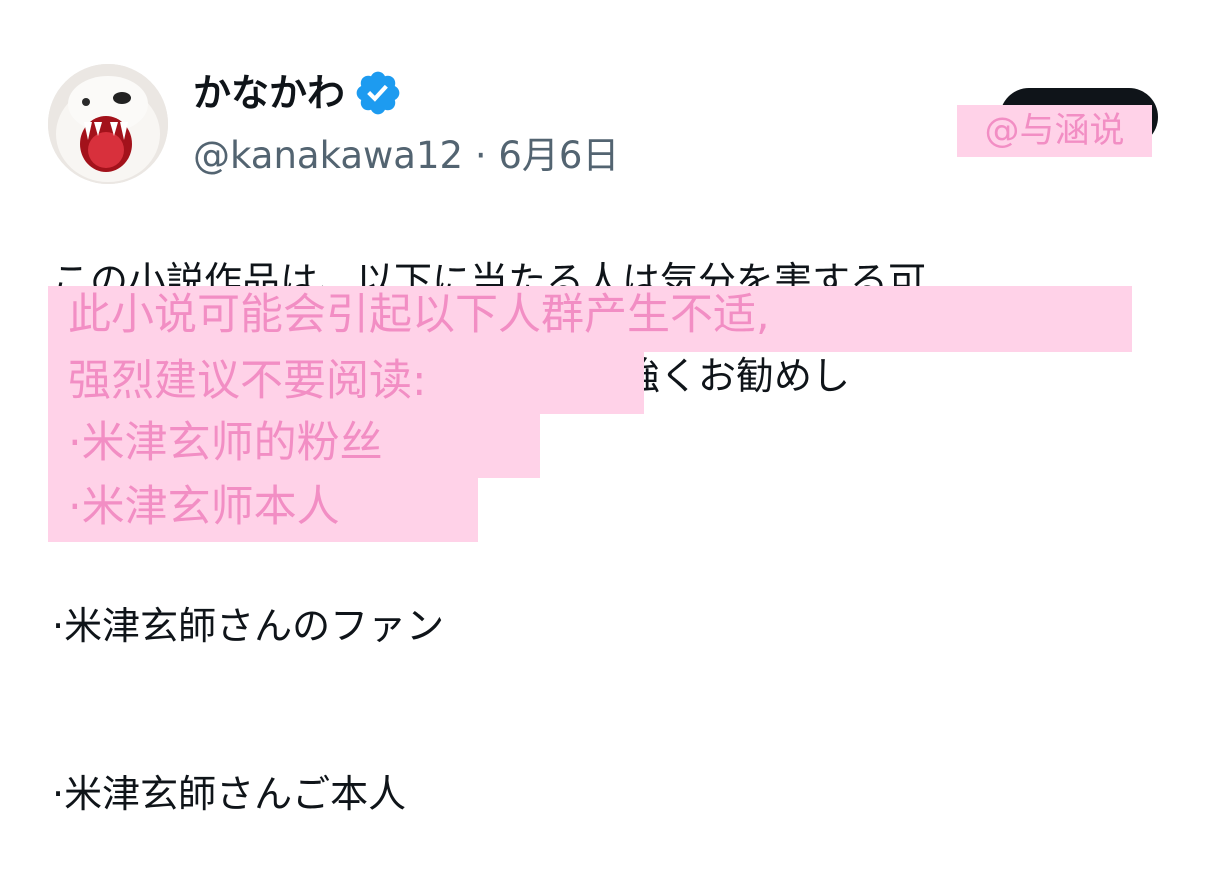  What do you see at coordinates (269, 93) in the screenshot?
I see `author-display-name: かなかわ` at bounding box center [269, 93].